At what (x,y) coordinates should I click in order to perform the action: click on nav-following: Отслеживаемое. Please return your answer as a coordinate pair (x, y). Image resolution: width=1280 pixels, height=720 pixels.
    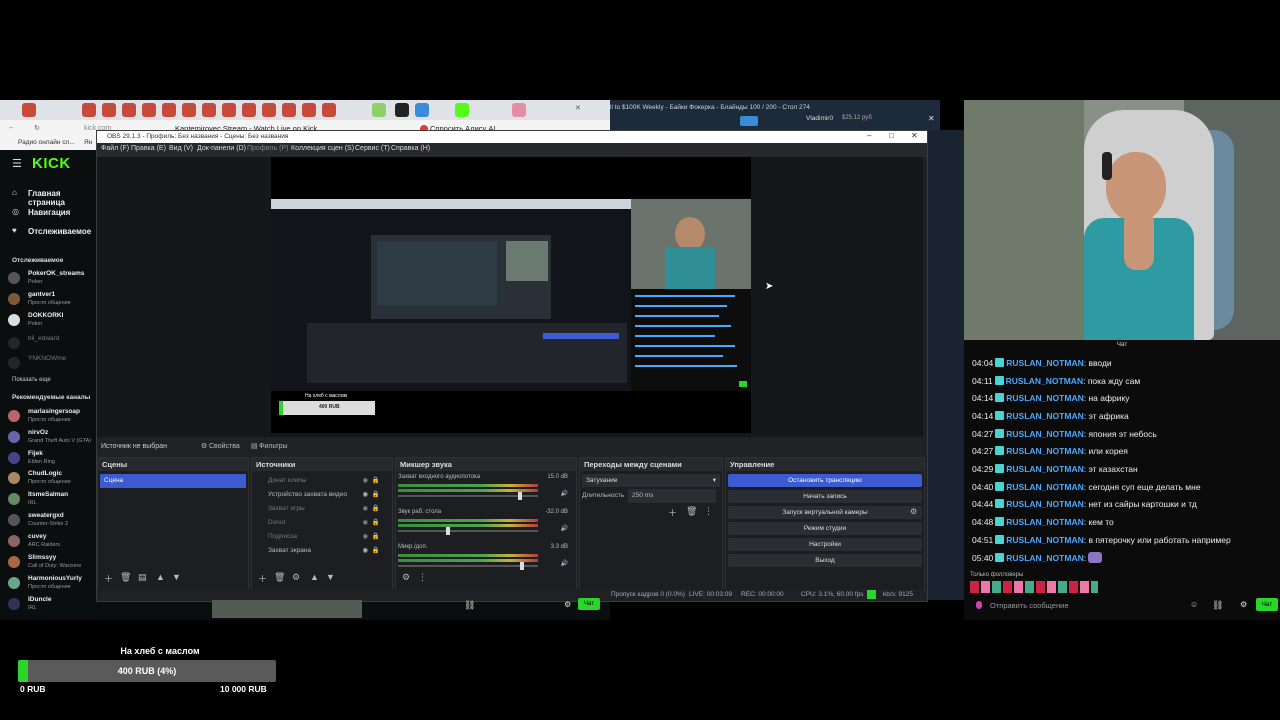
    Looking at the image, I should click on (59, 231).